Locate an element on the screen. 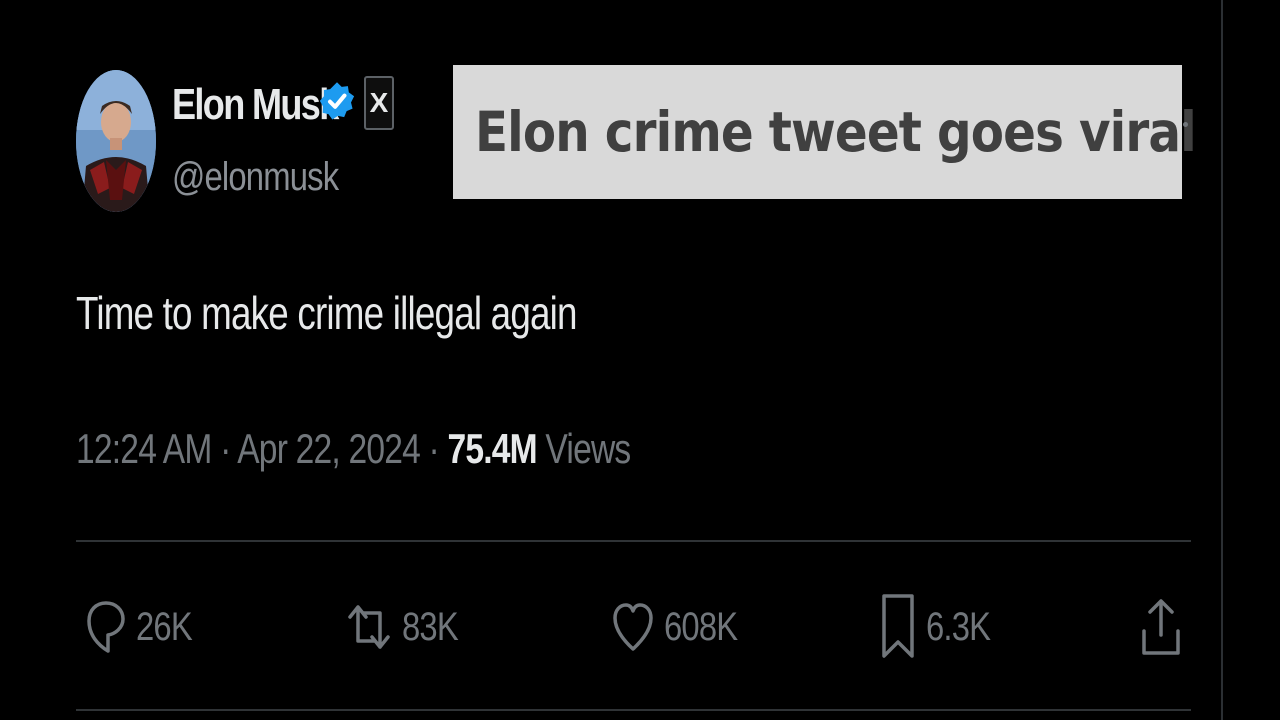  verified-badge-icon is located at coordinates (337, 104).